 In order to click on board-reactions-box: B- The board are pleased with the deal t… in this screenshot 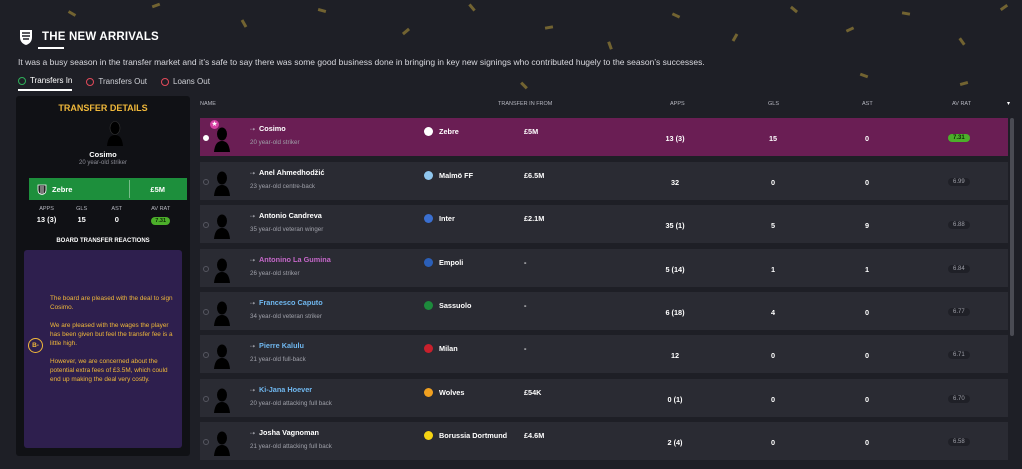, I will do `click(103, 349)`.